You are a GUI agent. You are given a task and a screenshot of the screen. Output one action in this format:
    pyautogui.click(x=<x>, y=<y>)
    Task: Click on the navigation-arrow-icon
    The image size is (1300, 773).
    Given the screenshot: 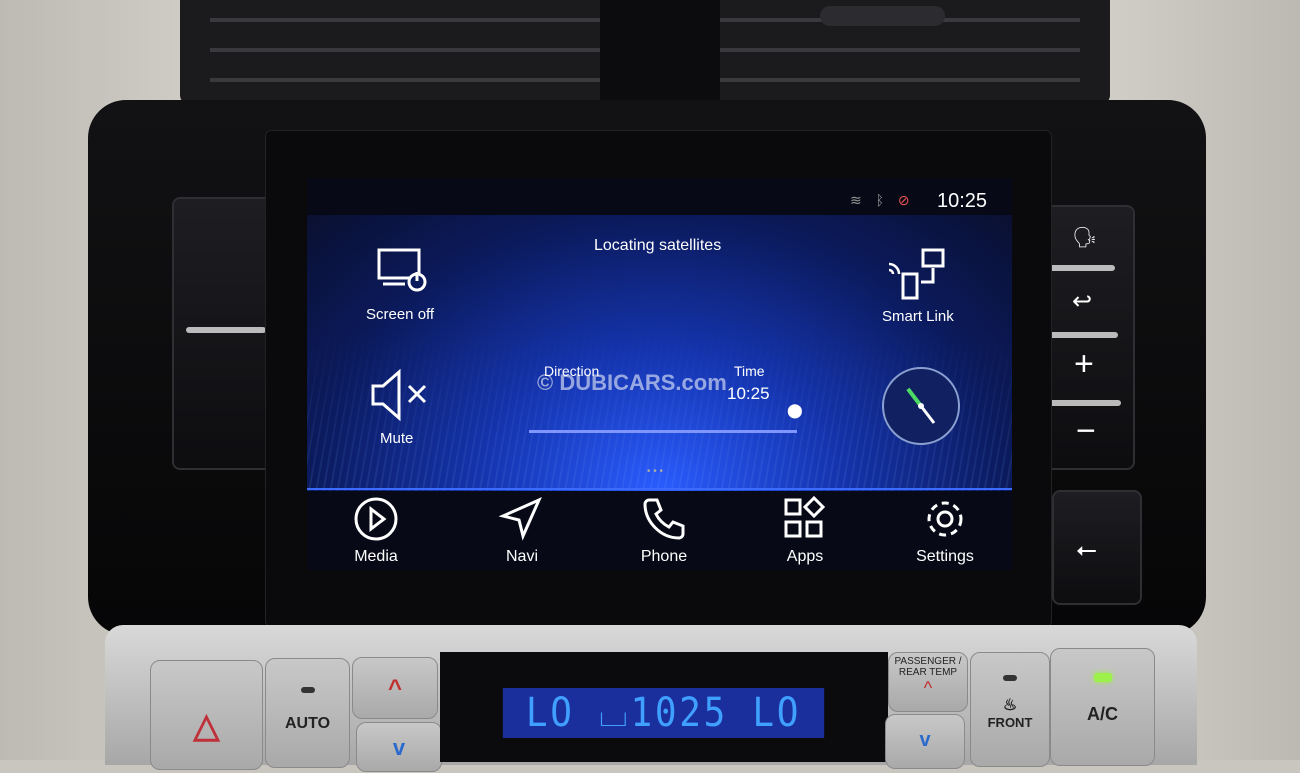 What is the action you would take?
    pyautogui.click(x=520, y=519)
    